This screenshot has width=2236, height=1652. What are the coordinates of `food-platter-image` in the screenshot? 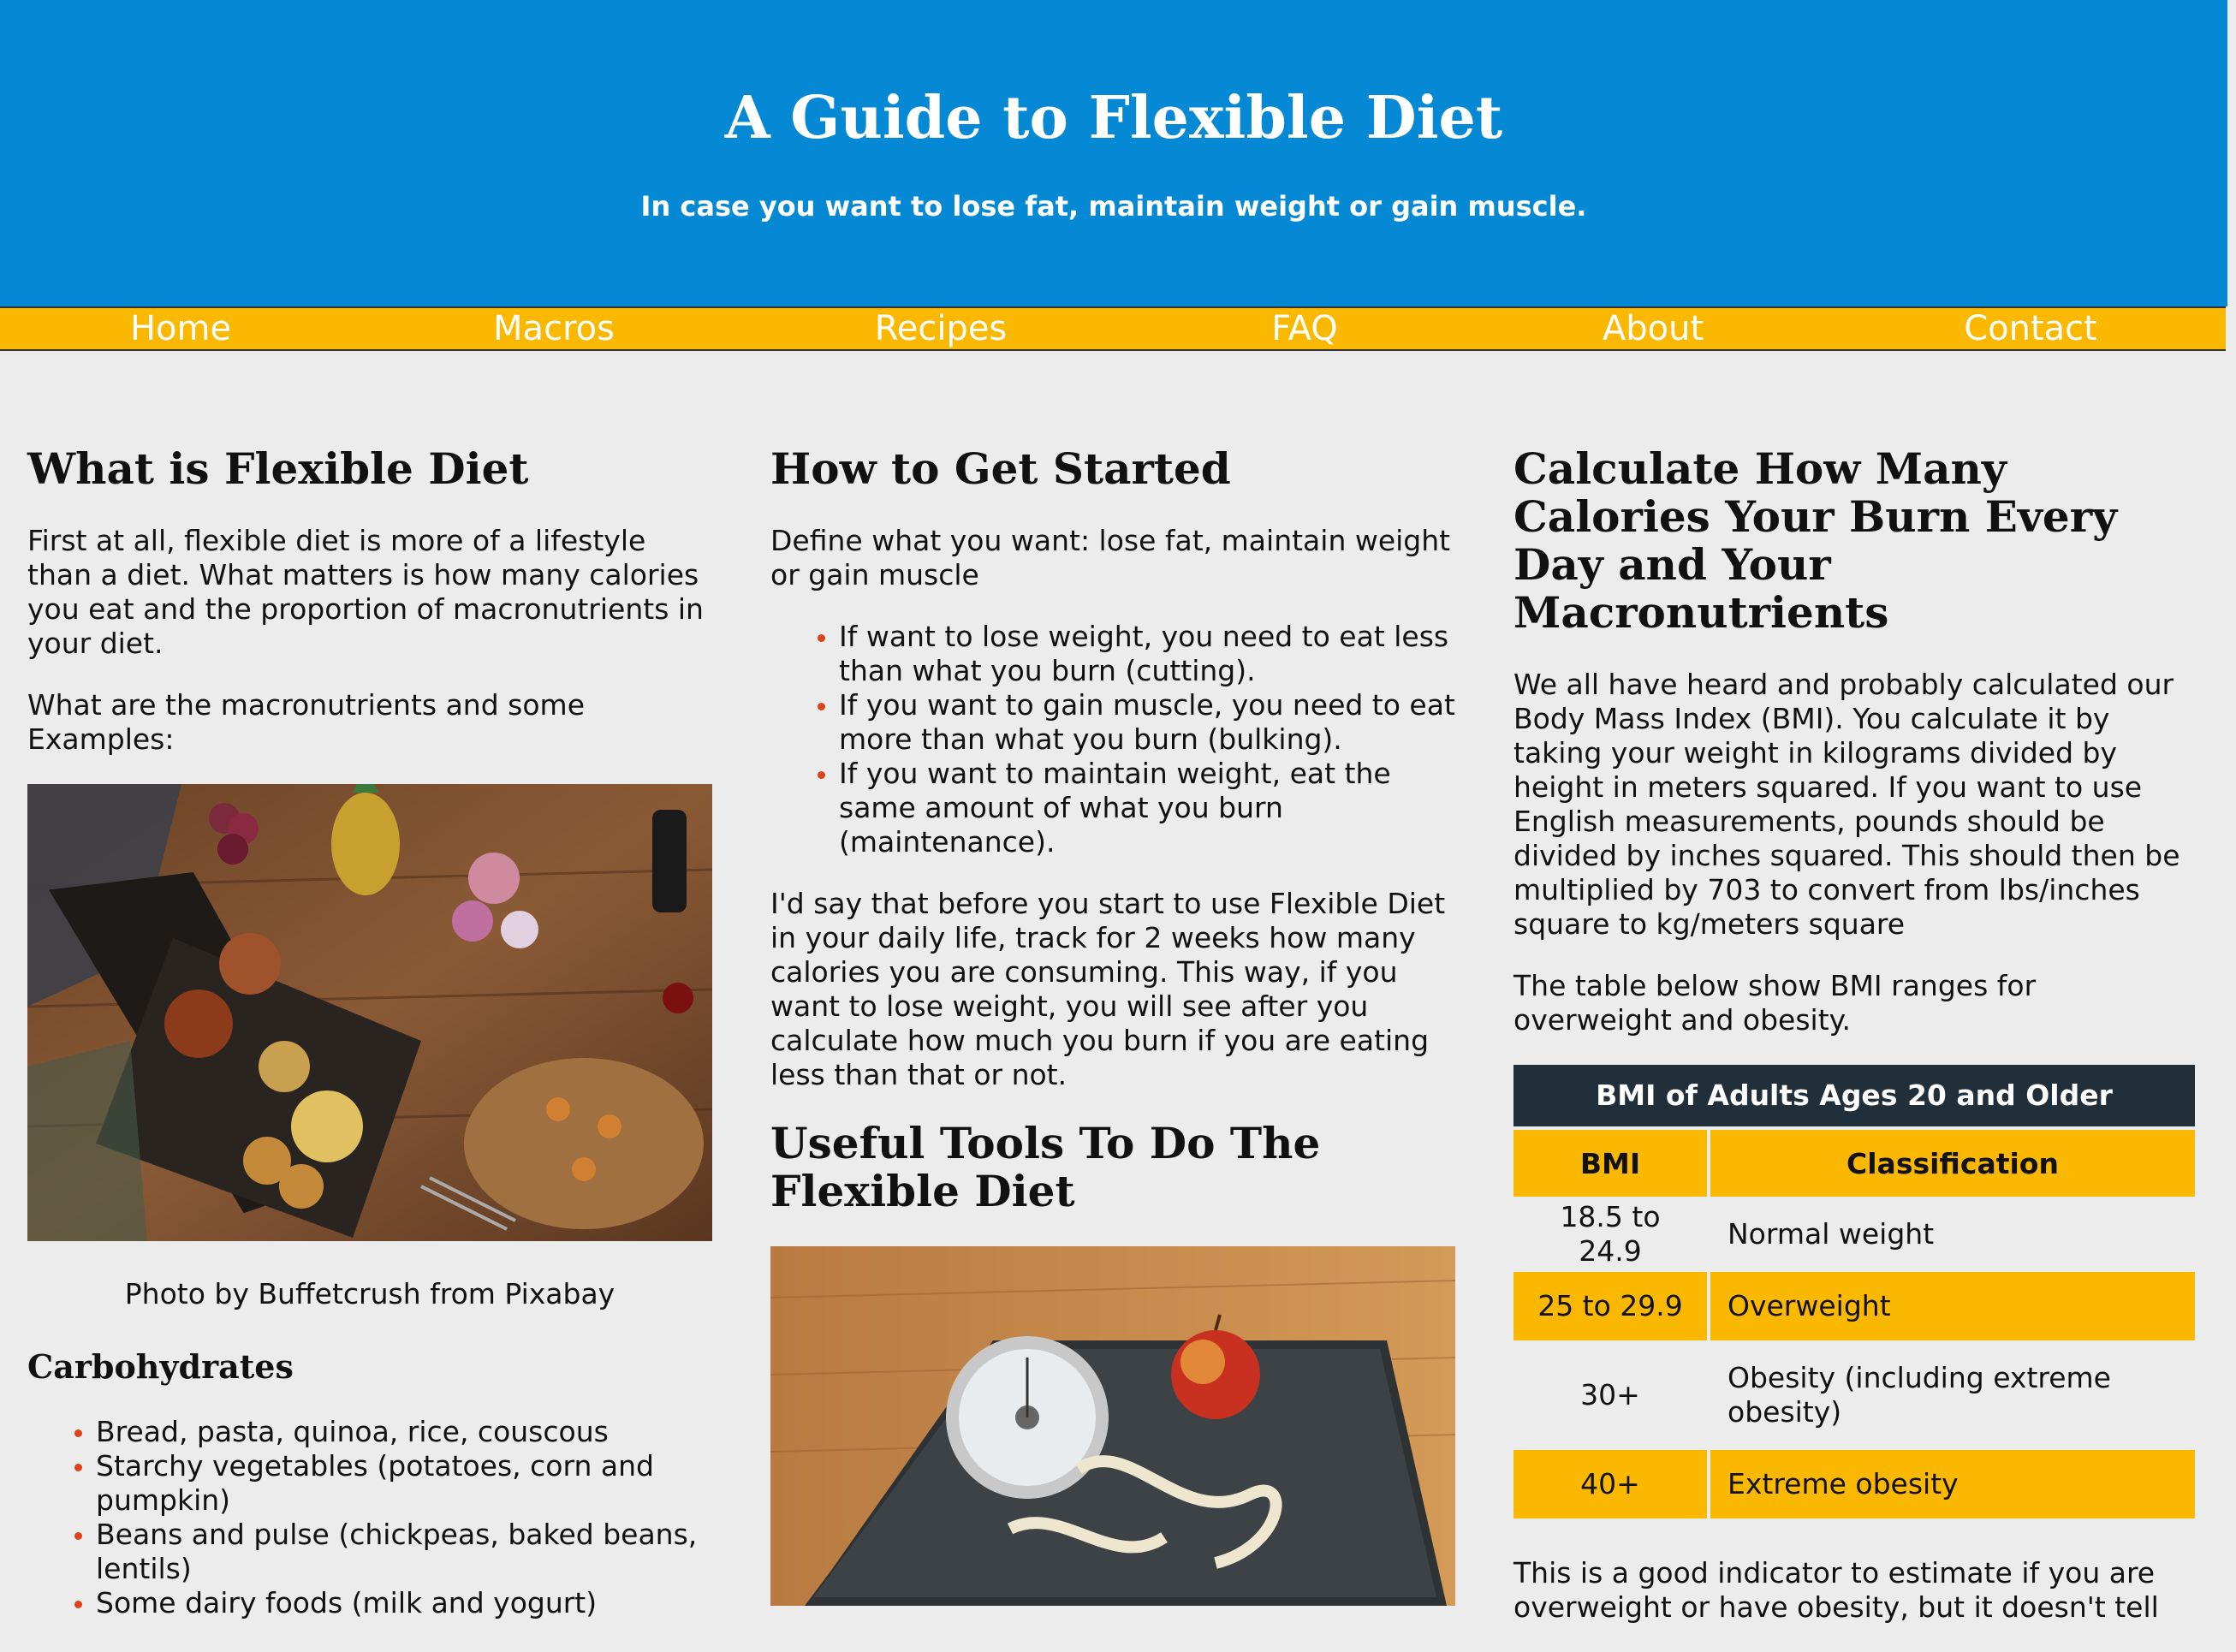 It's located at (369, 1013).